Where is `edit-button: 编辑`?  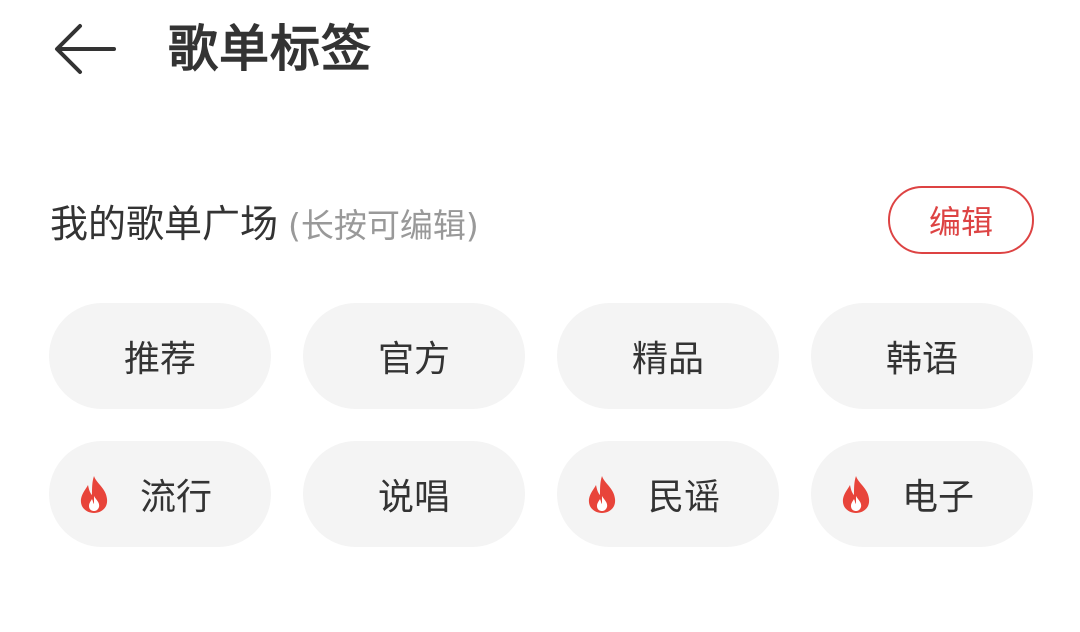
edit-button: 编辑 is located at coordinates (961, 220).